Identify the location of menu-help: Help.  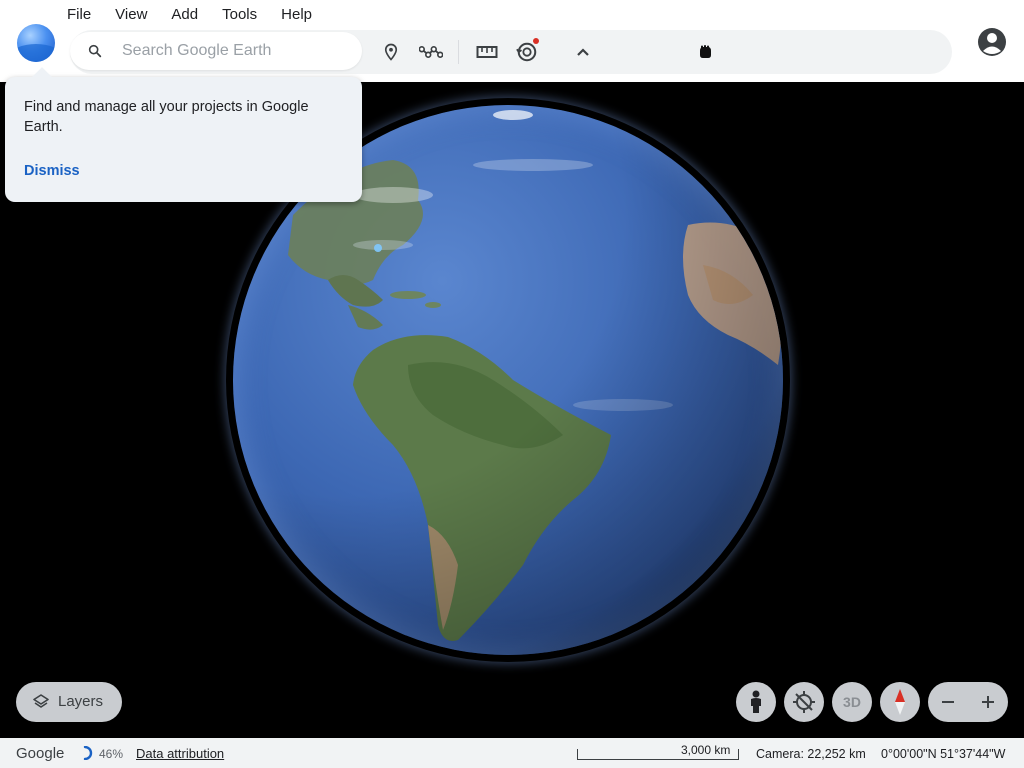
(296, 15).